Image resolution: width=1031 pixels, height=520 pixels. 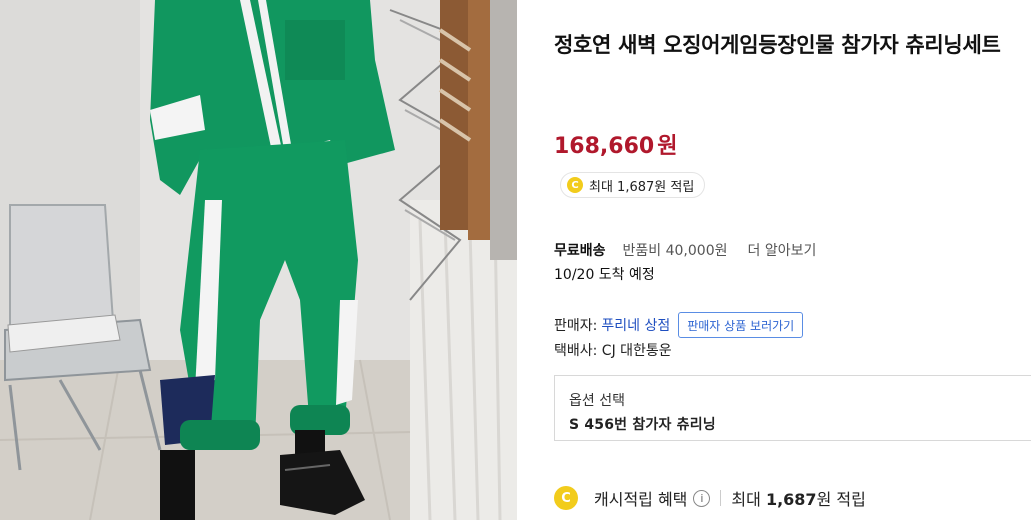 I want to click on view-seller-products-button: 판매자 상품 보러가기, so click(x=741, y=325).